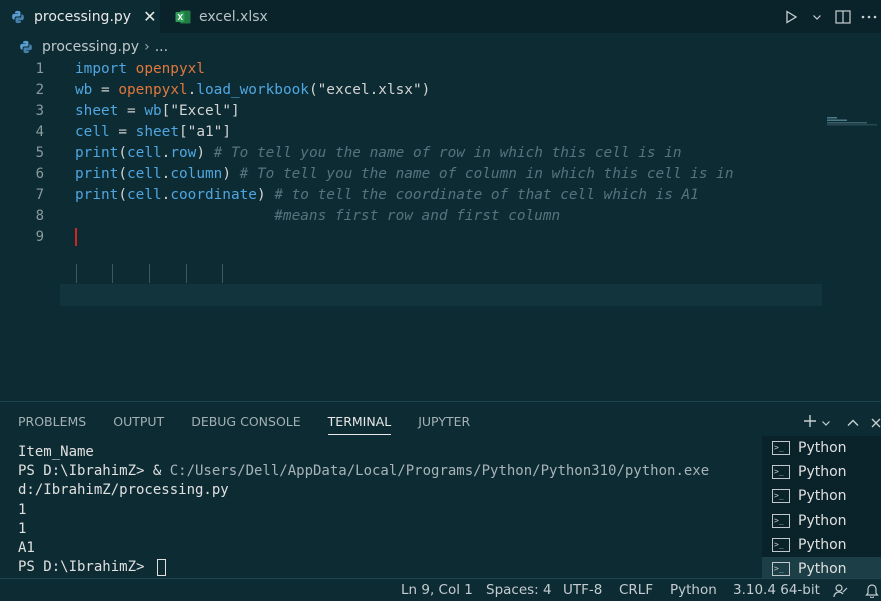 This screenshot has height=601, width=881. Describe the element at coordinates (582, 590) in the screenshot. I see `encoding: UTF-8` at that location.